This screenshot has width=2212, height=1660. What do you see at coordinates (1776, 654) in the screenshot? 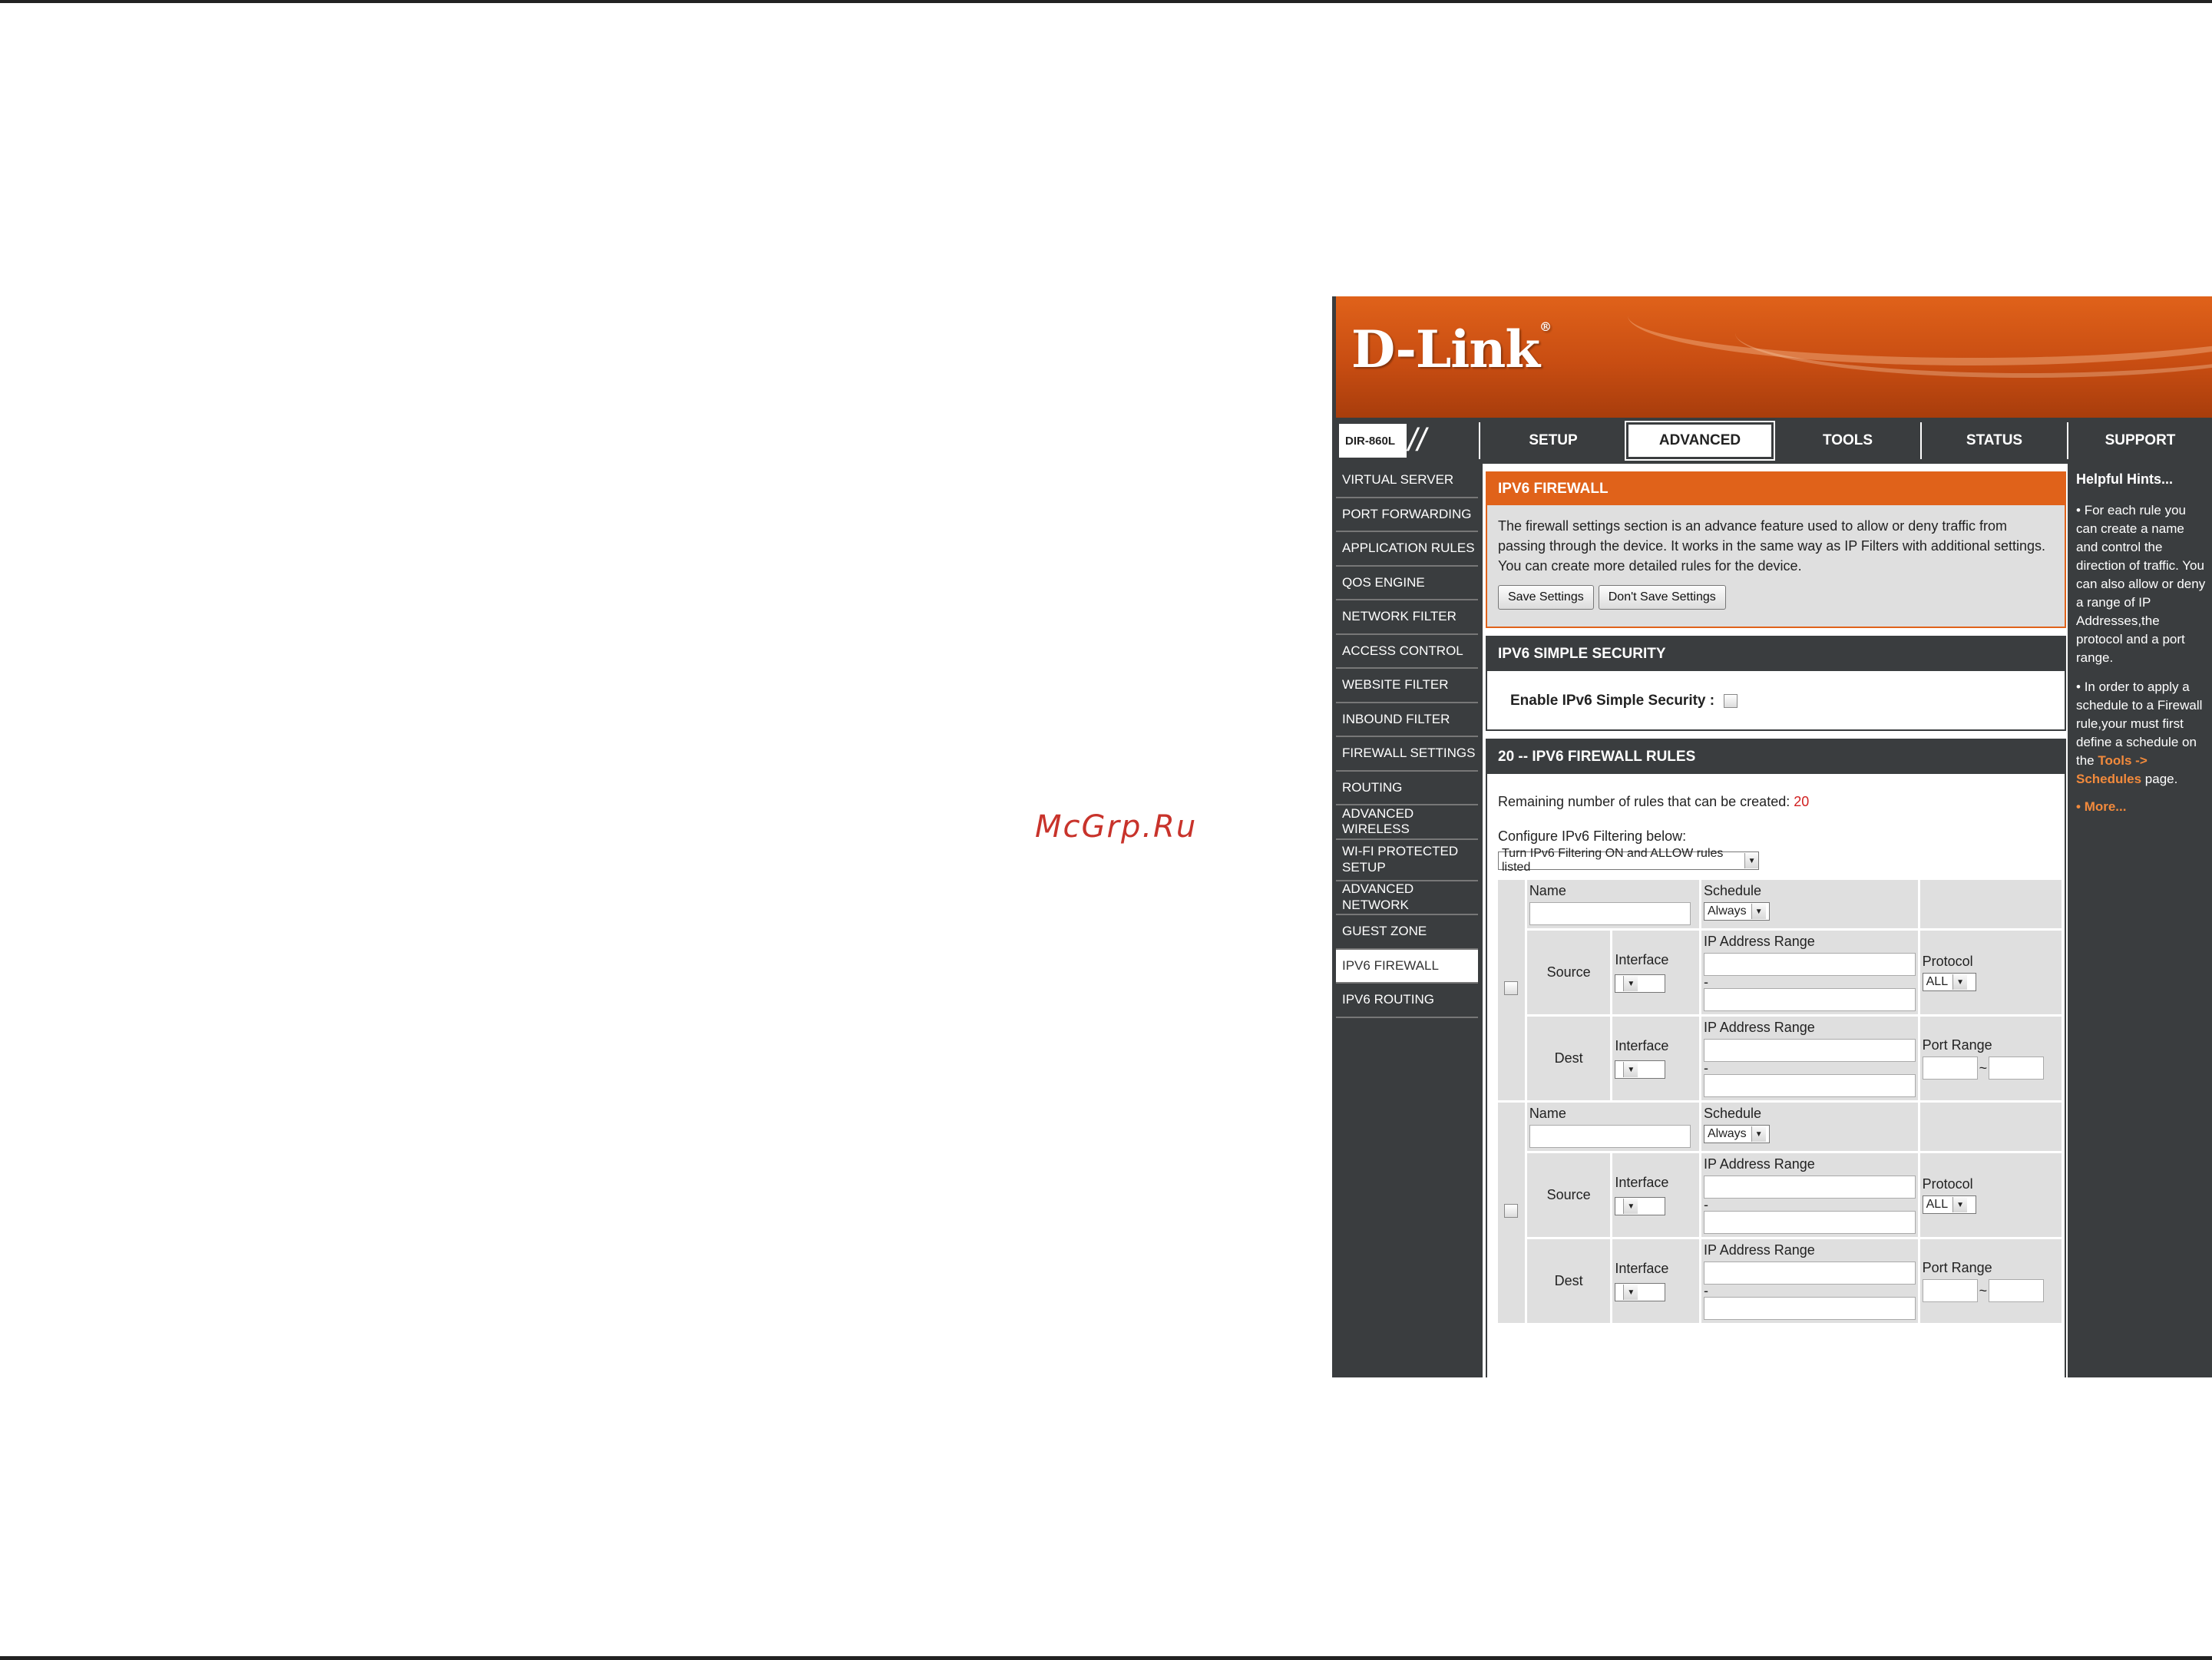
I see `section-title: IPV6 SIMPLE SECURITY` at bounding box center [1776, 654].